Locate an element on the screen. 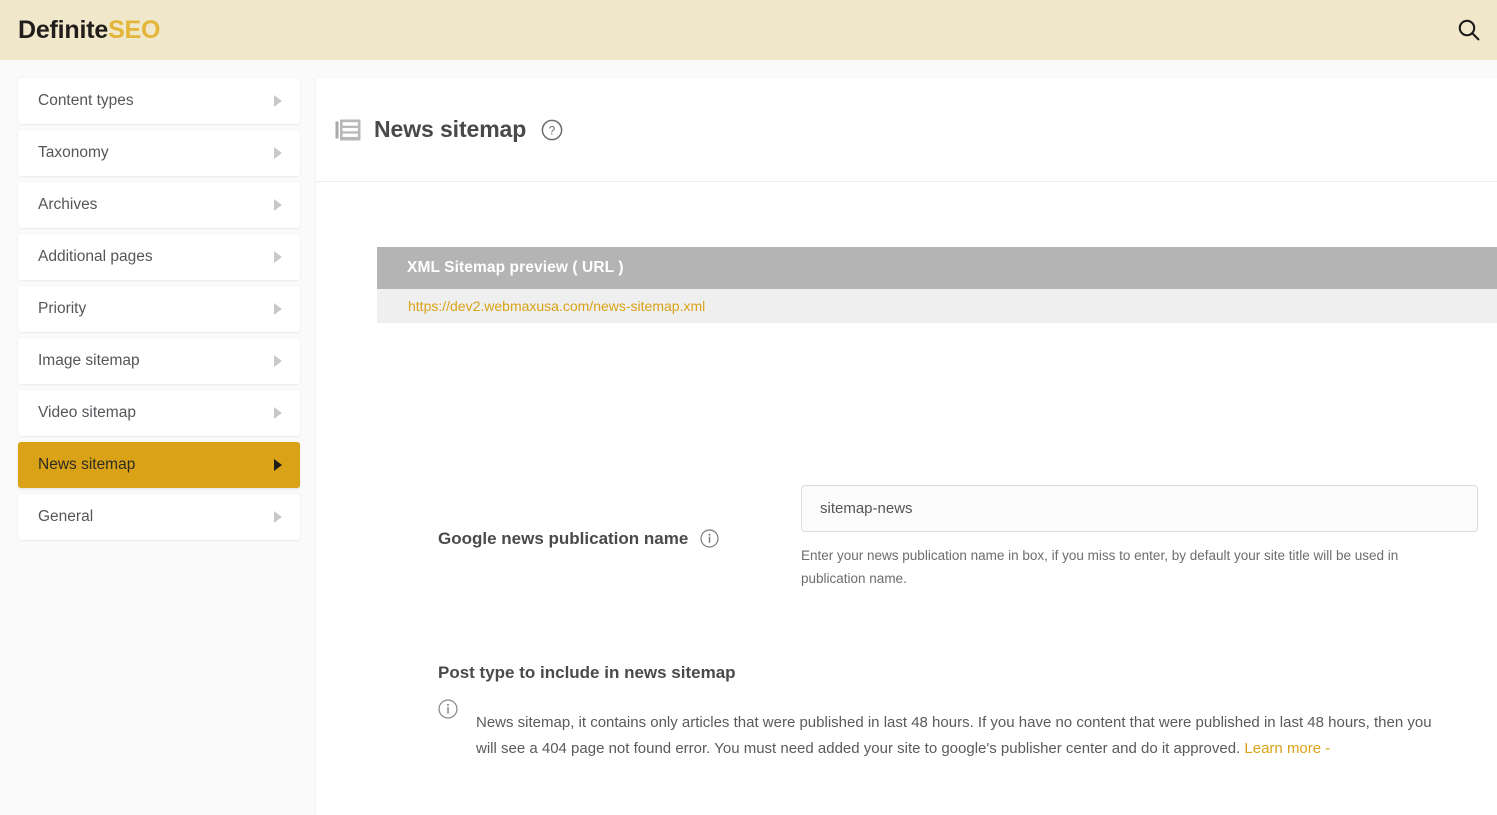 Image resolution: width=1497 pixels, height=815 pixels. publication-name-label-group: Google news publication name is located at coordinates (558, 516).